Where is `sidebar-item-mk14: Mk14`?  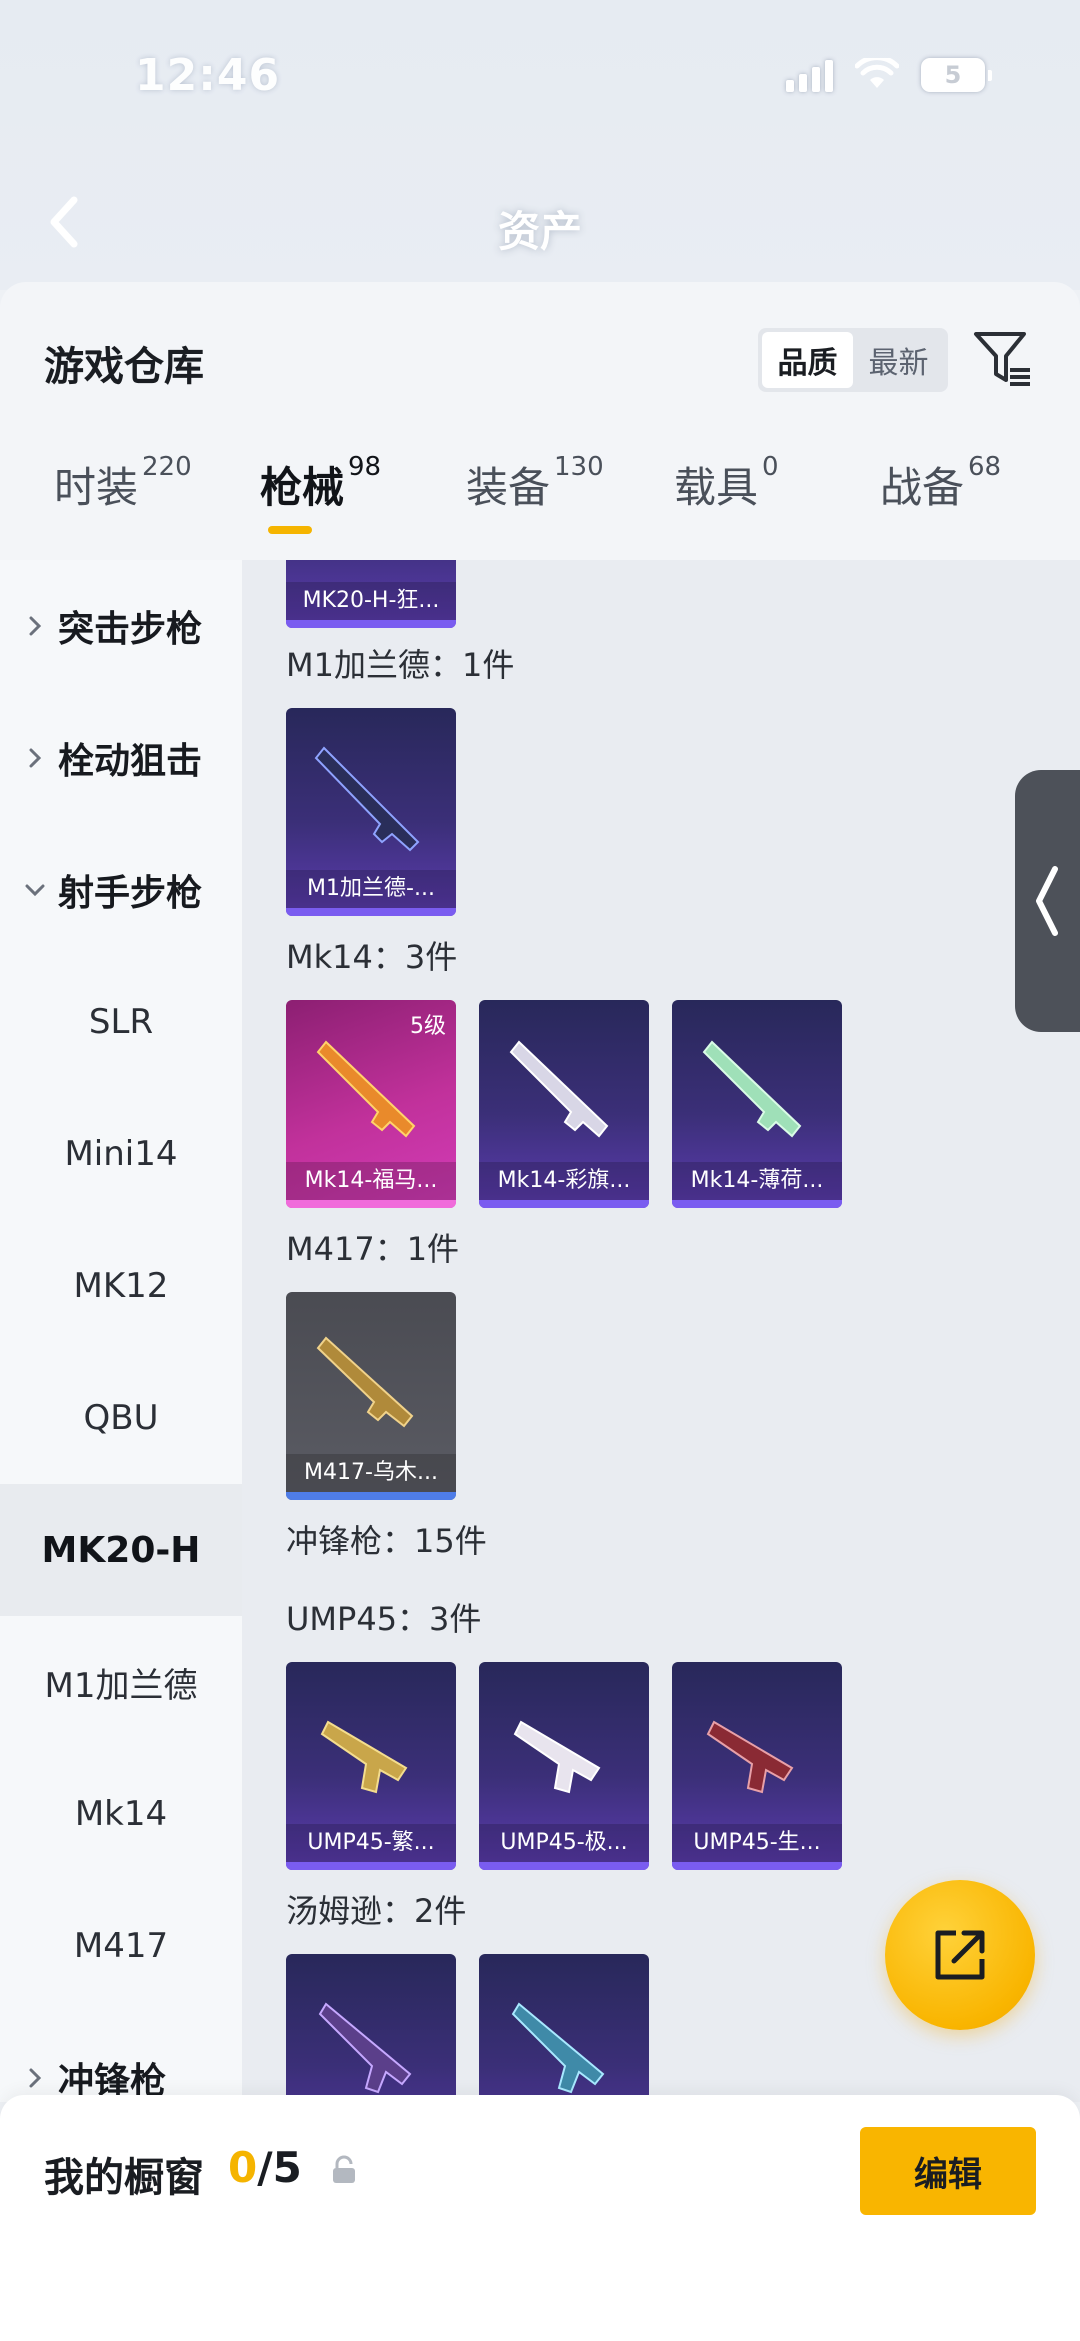
sidebar-item-mk14: Mk14 is located at coordinates (121, 1814).